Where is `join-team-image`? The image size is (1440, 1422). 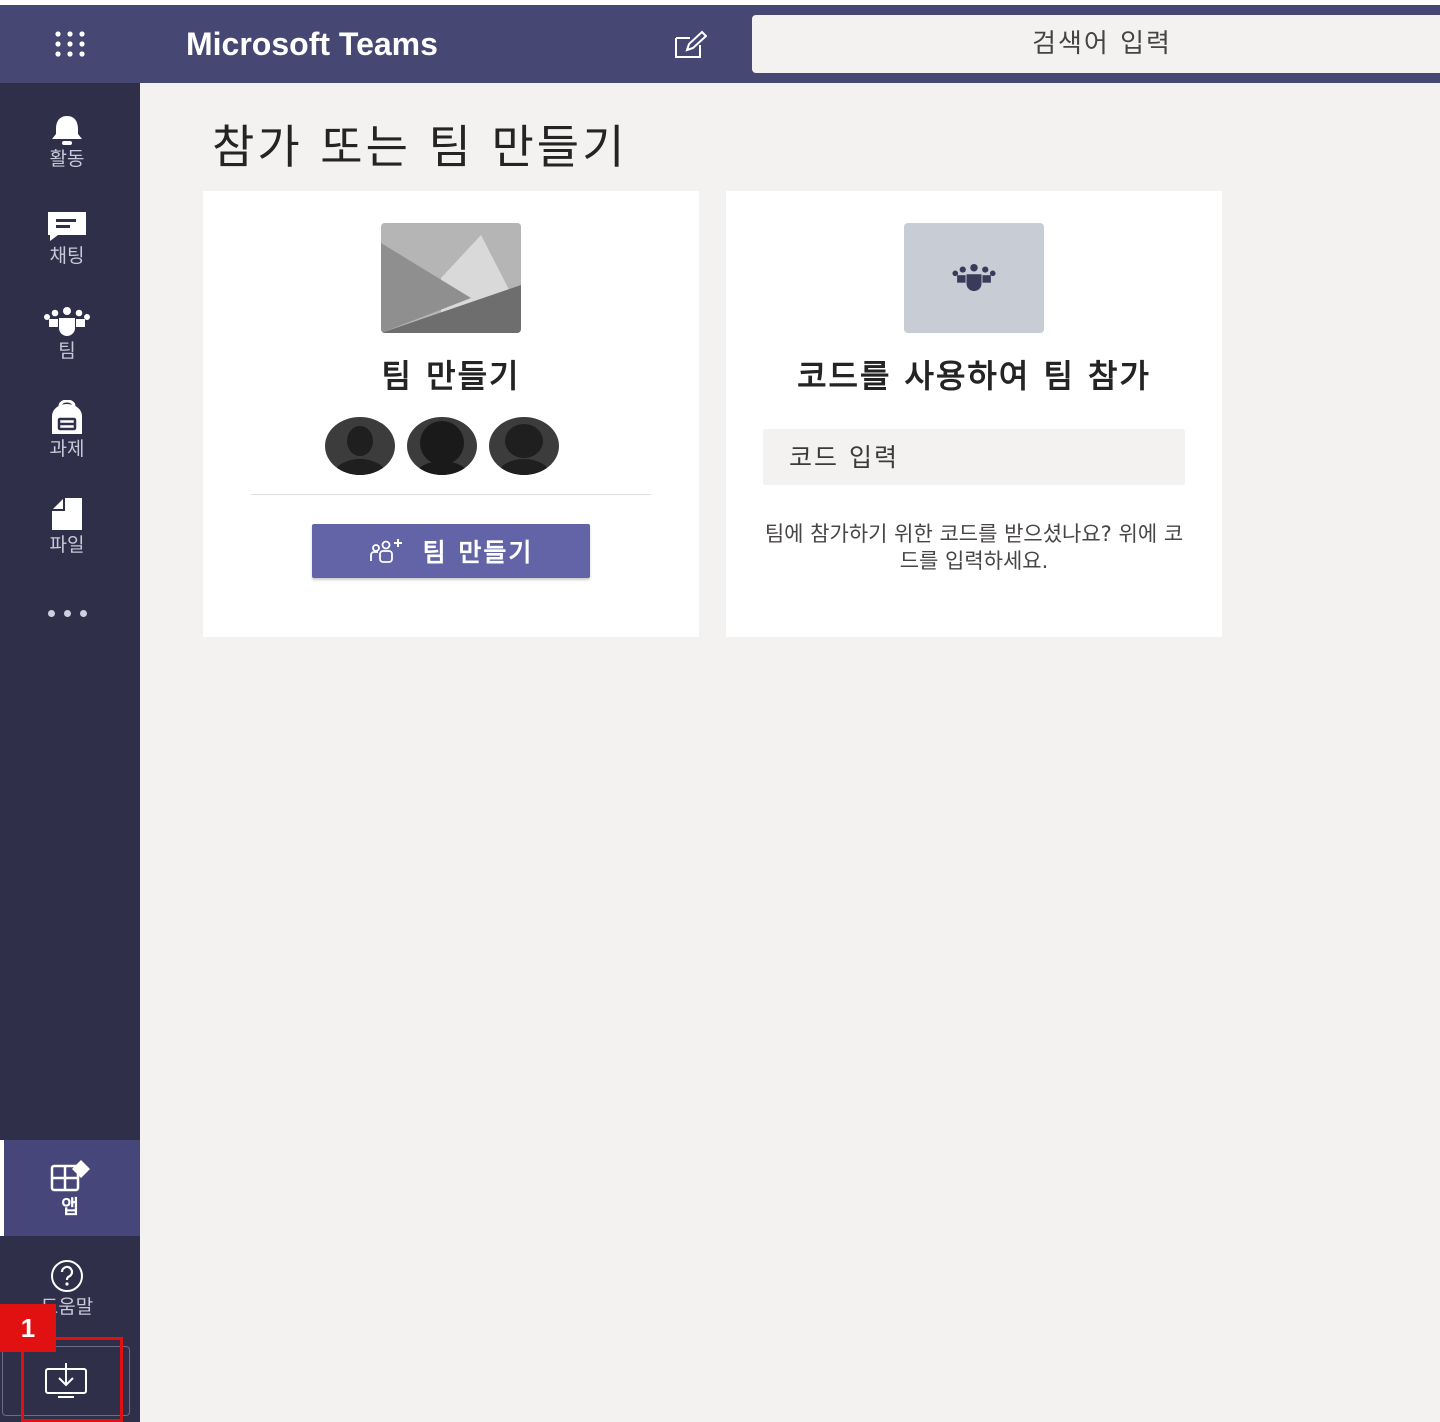 join-team-image is located at coordinates (974, 278).